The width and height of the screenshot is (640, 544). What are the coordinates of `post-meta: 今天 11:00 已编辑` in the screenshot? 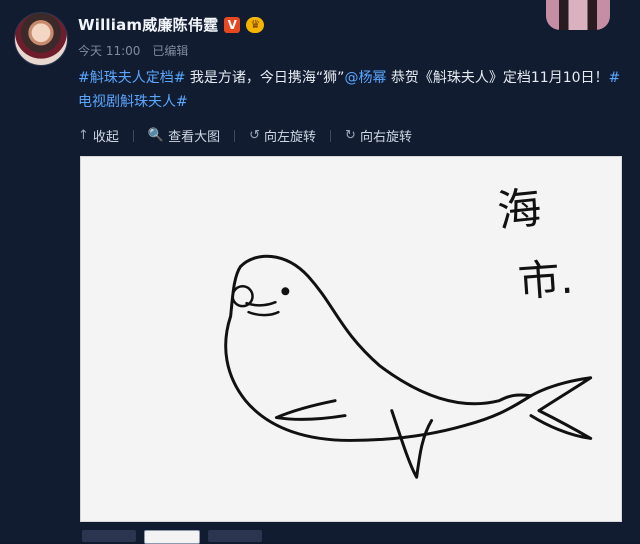 It's located at (133, 50).